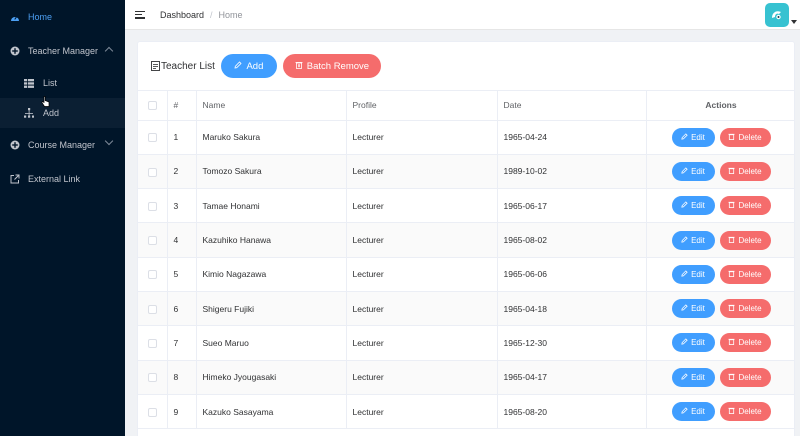 The height and width of the screenshot is (436, 800). What do you see at coordinates (182, 15) in the screenshot?
I see `breadcrumb-dashboard: Dashboard` at bounding box center [182, 15].